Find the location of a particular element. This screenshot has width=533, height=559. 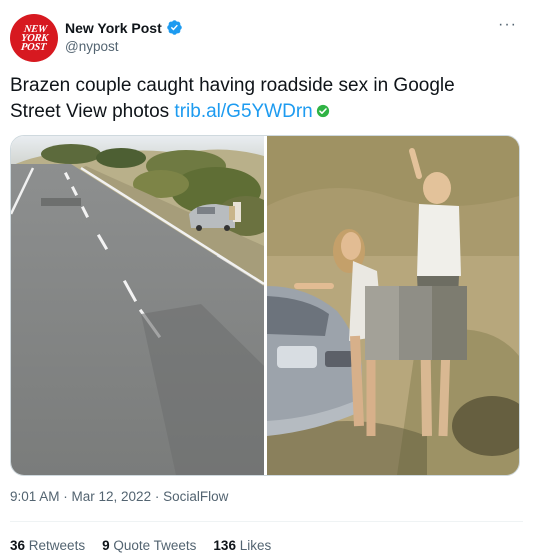

retweets-label: Retweets is located at coordinates (57, 545).